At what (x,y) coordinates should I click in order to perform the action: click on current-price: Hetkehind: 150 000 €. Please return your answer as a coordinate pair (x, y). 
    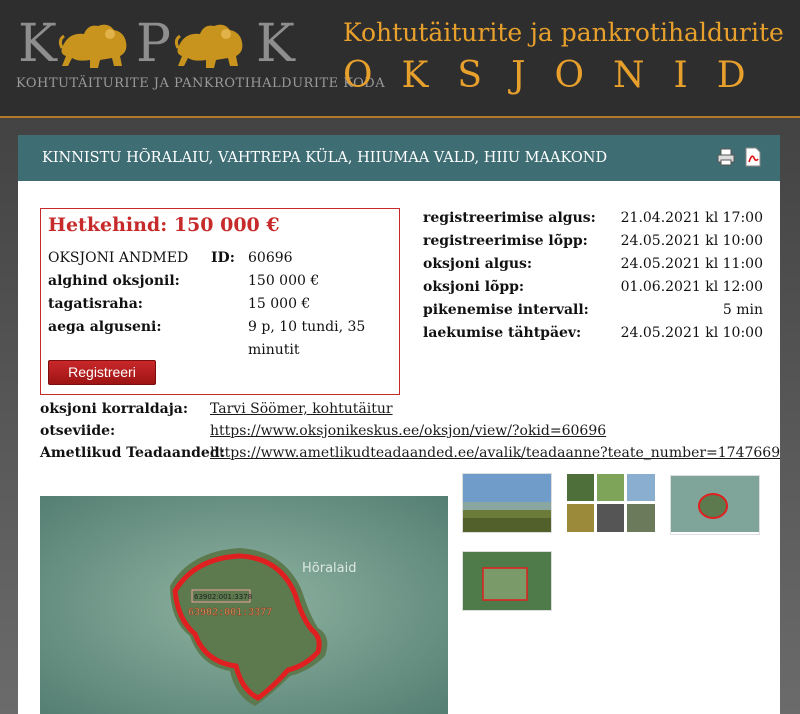
    Looking at the image, I should click on (164, 225).